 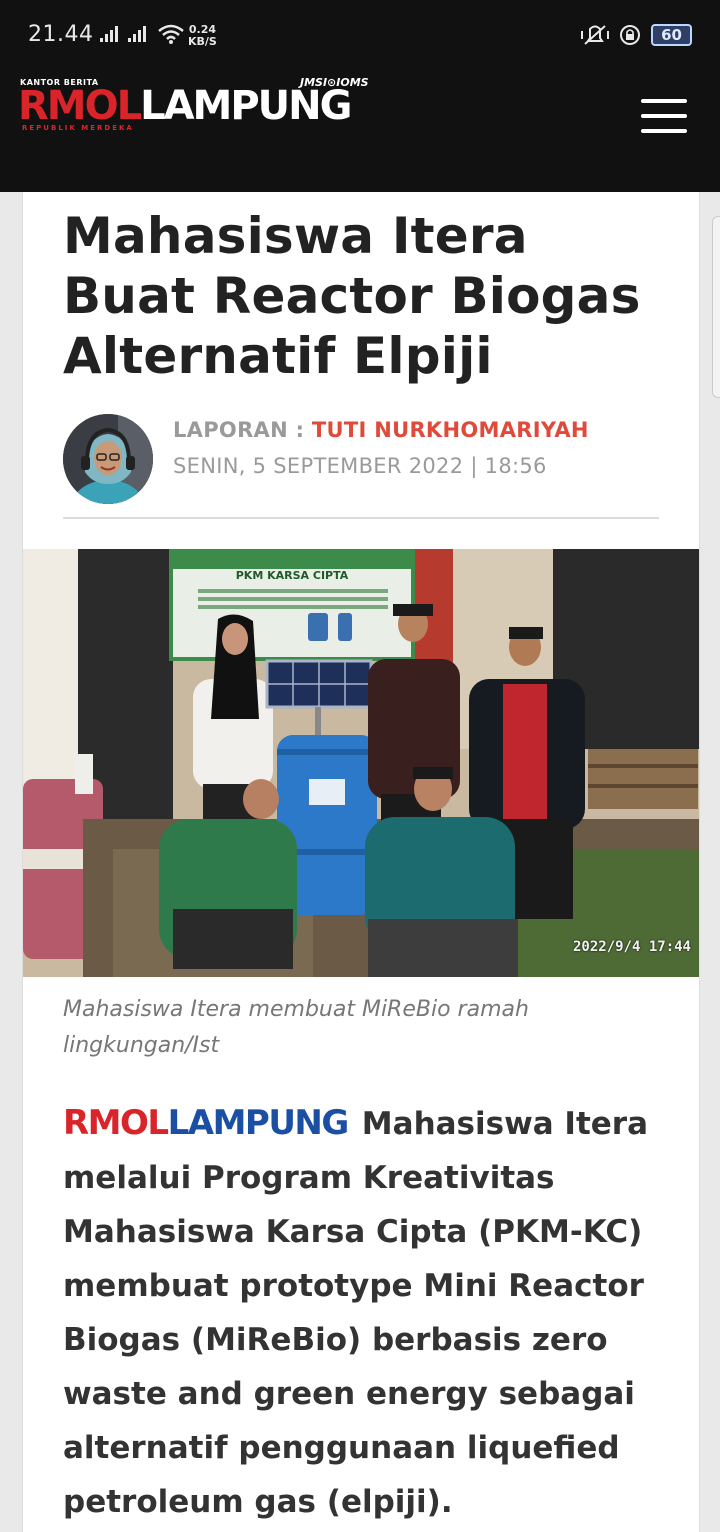 What do you see at coordinates (361, 518) in the screenshot?
I see `divider` at bounding box center [361, 518].